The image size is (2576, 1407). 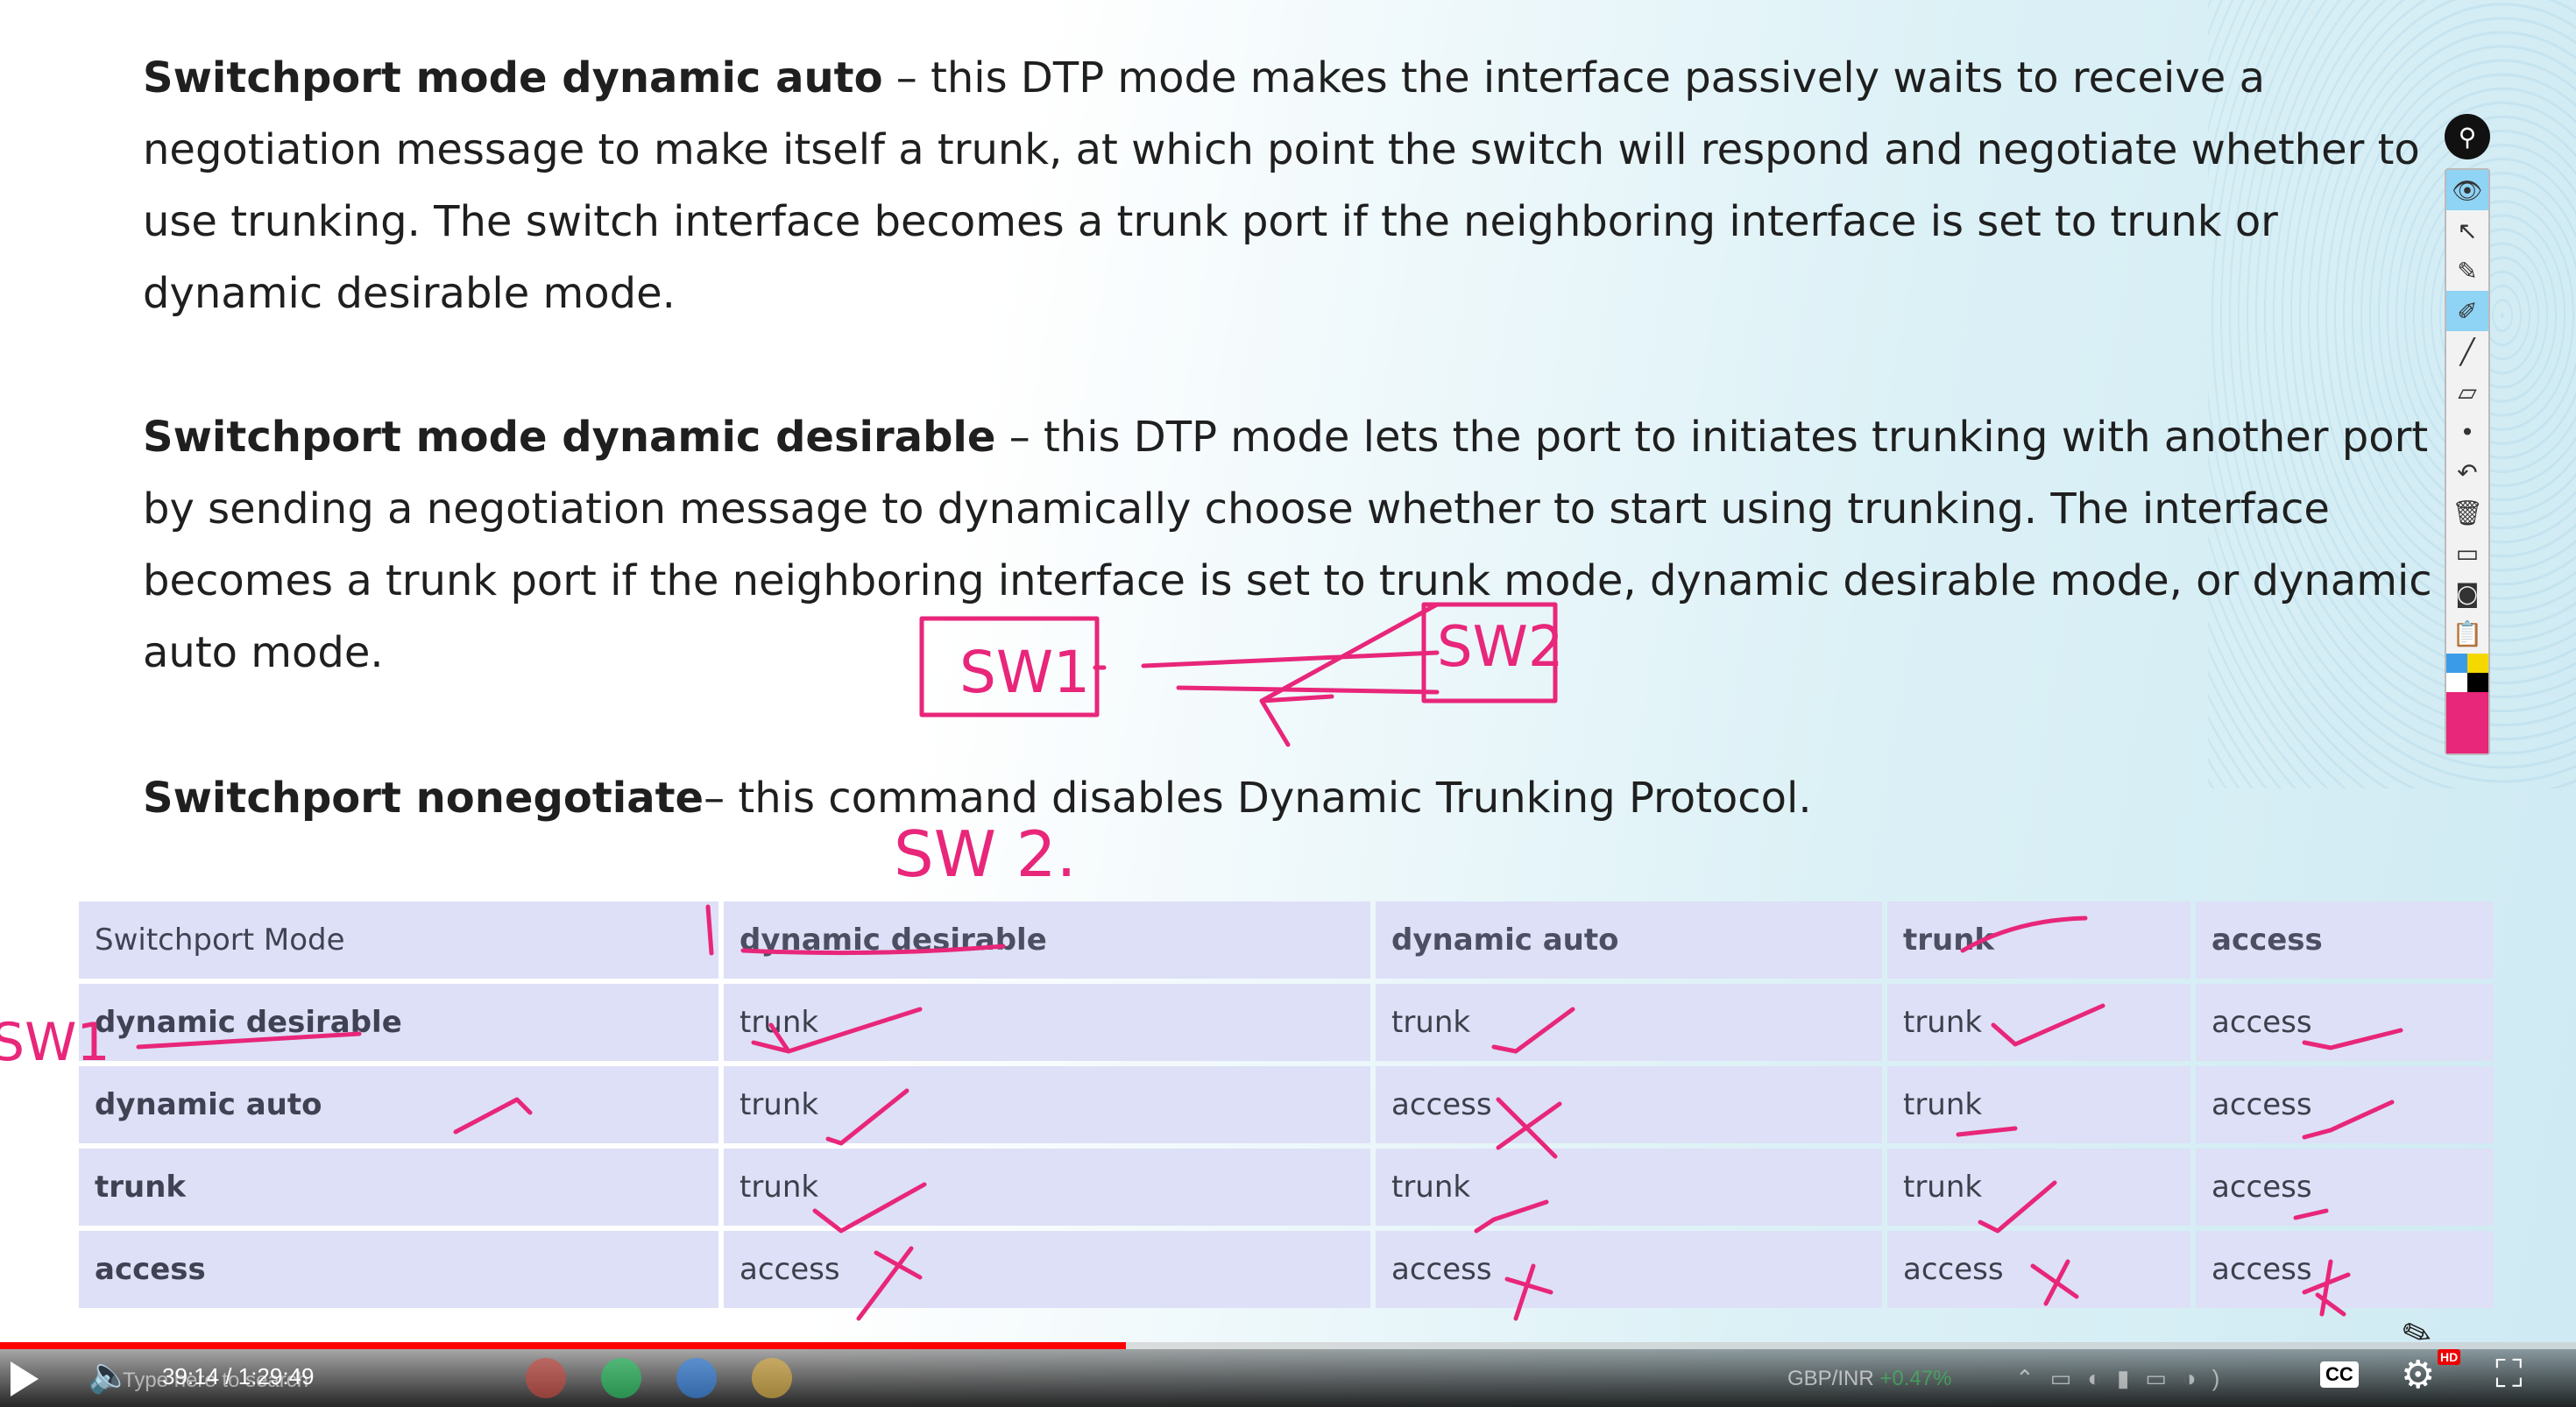 I want to click on table-header-cell: dynamic auto, so click(x=1629, y=940).